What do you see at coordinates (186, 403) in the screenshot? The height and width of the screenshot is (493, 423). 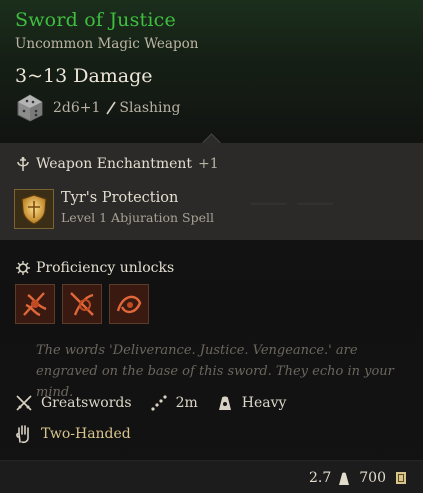 I see `weapon-range-label: 2m` at bounding box center [186, 403].